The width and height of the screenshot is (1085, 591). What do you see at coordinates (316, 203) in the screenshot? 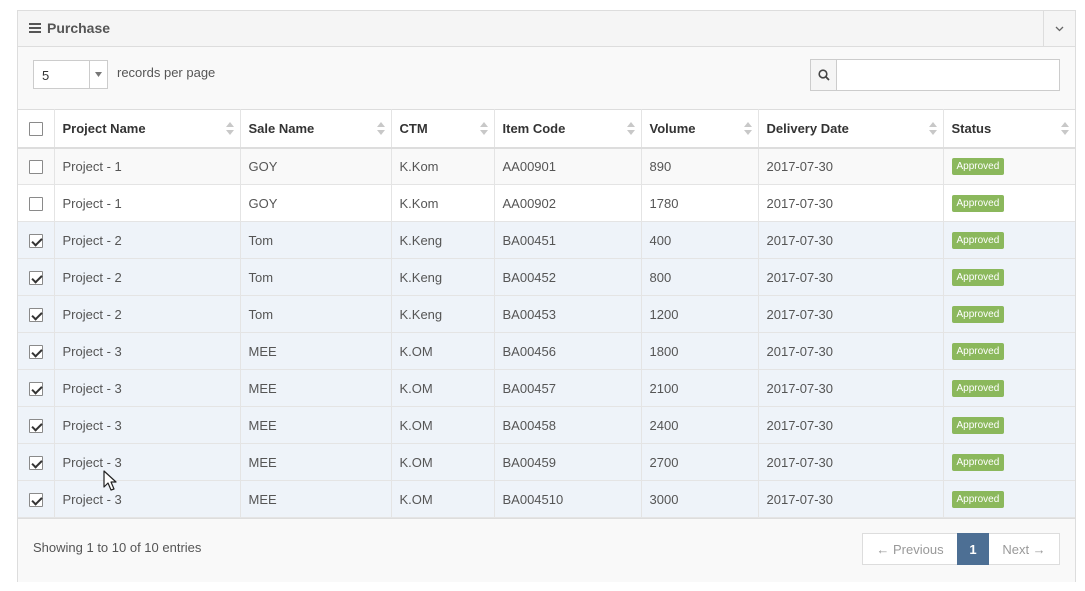
I see `cell-sale-name: GOY` at bounding box center [316, 203].